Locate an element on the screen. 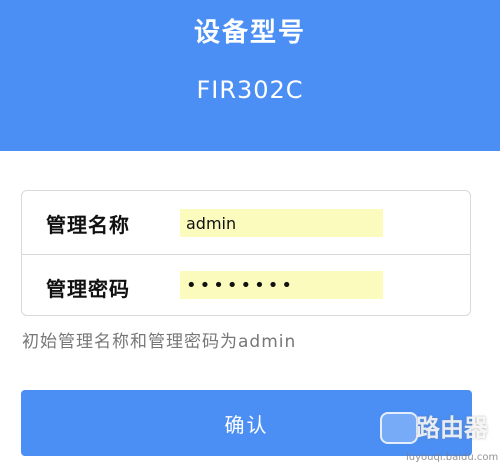 The width and height of the screenshot is (500, 472). device-model-value: FIR302C is located at coordinates (250, 90).